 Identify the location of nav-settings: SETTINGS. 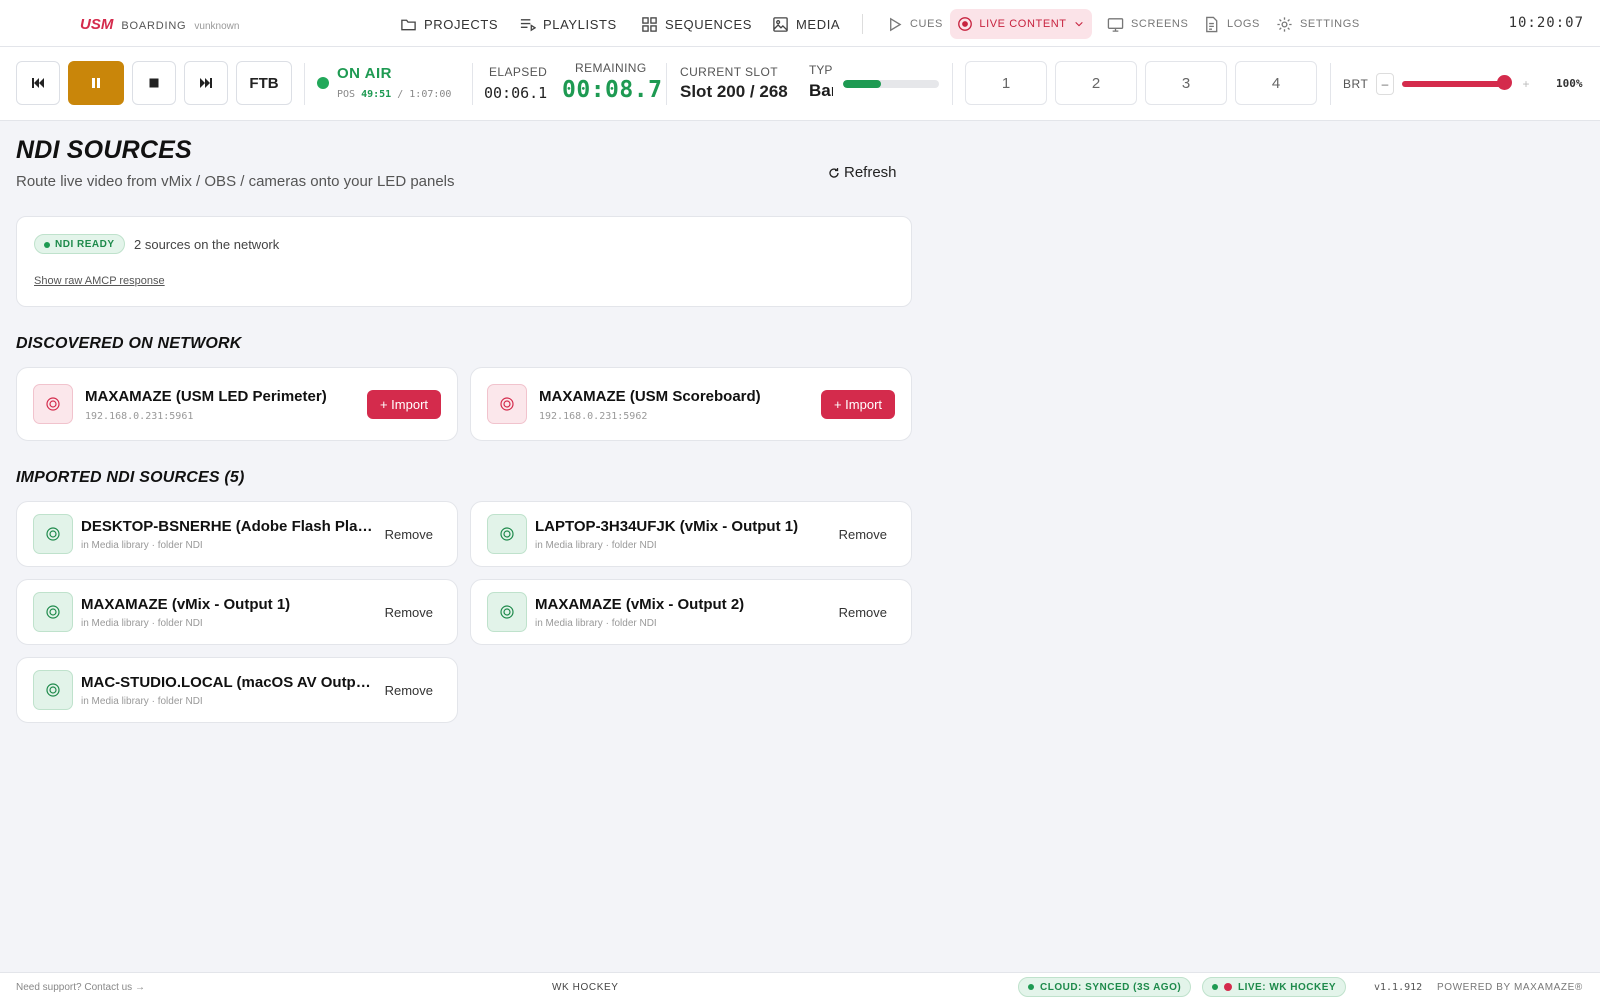
(1318, 24).